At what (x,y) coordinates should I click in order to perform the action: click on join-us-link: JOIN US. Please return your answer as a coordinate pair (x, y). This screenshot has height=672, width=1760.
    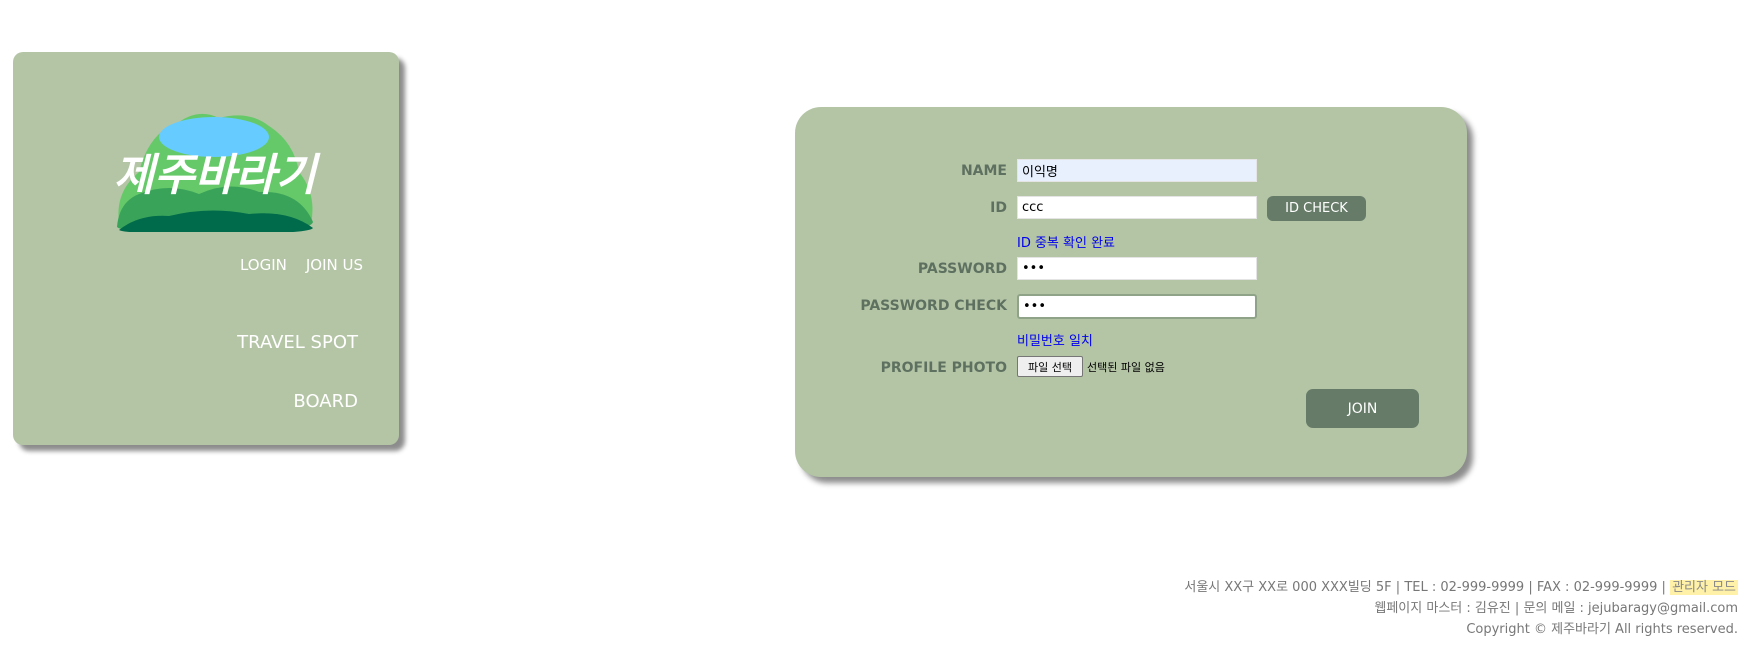
    Looking at the image, I should click on (334, 265).